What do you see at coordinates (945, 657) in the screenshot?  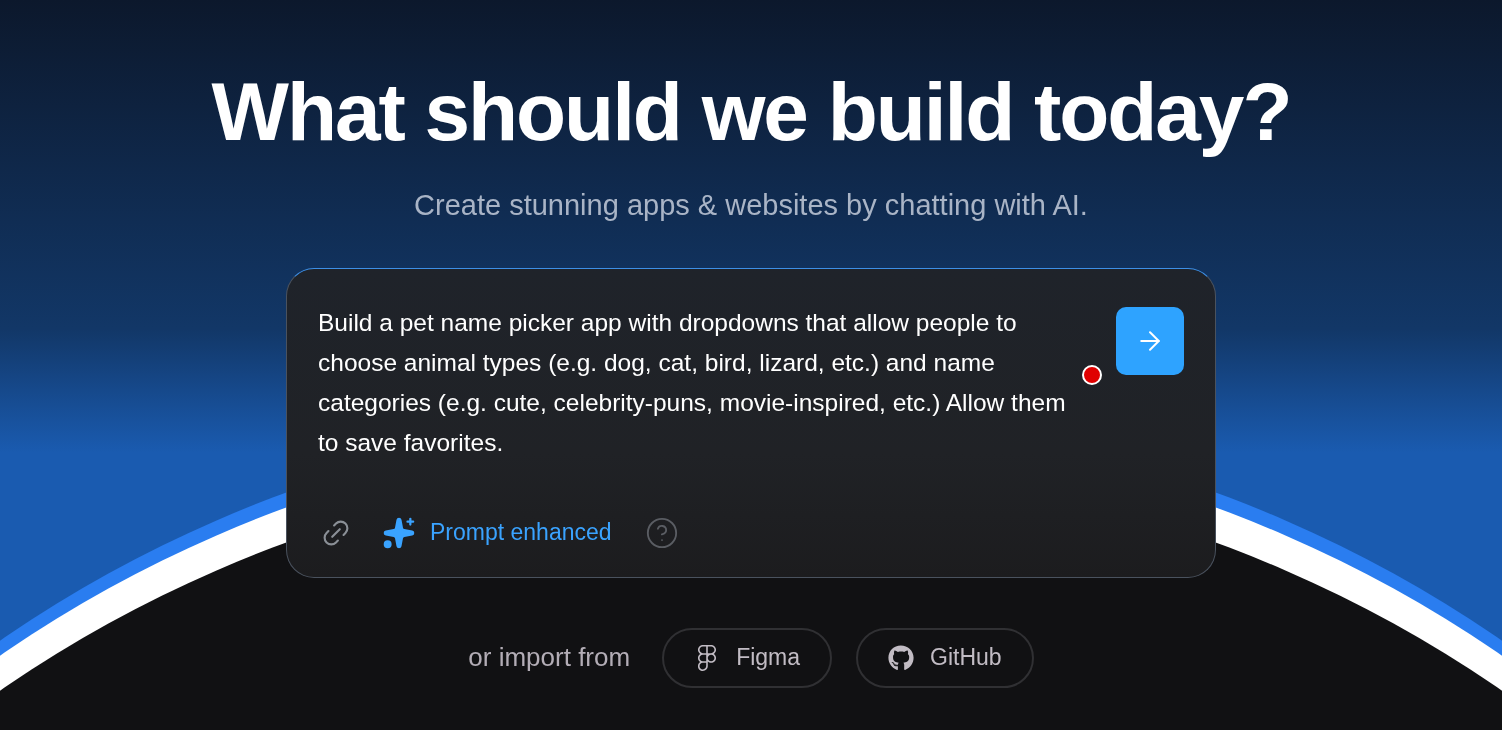 I see `import-source-button: GitHub` at bounding box center [945, 657].